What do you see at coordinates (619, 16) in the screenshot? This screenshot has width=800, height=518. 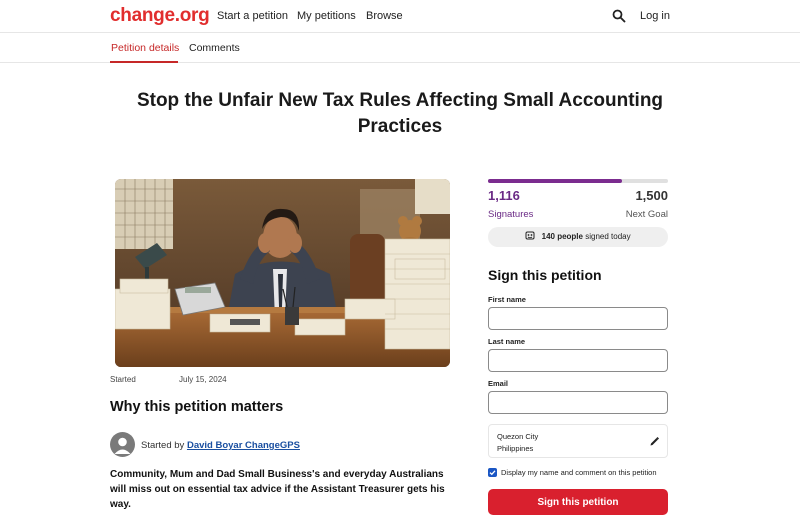 I see `search-icon` at bounding box center [619, 16].